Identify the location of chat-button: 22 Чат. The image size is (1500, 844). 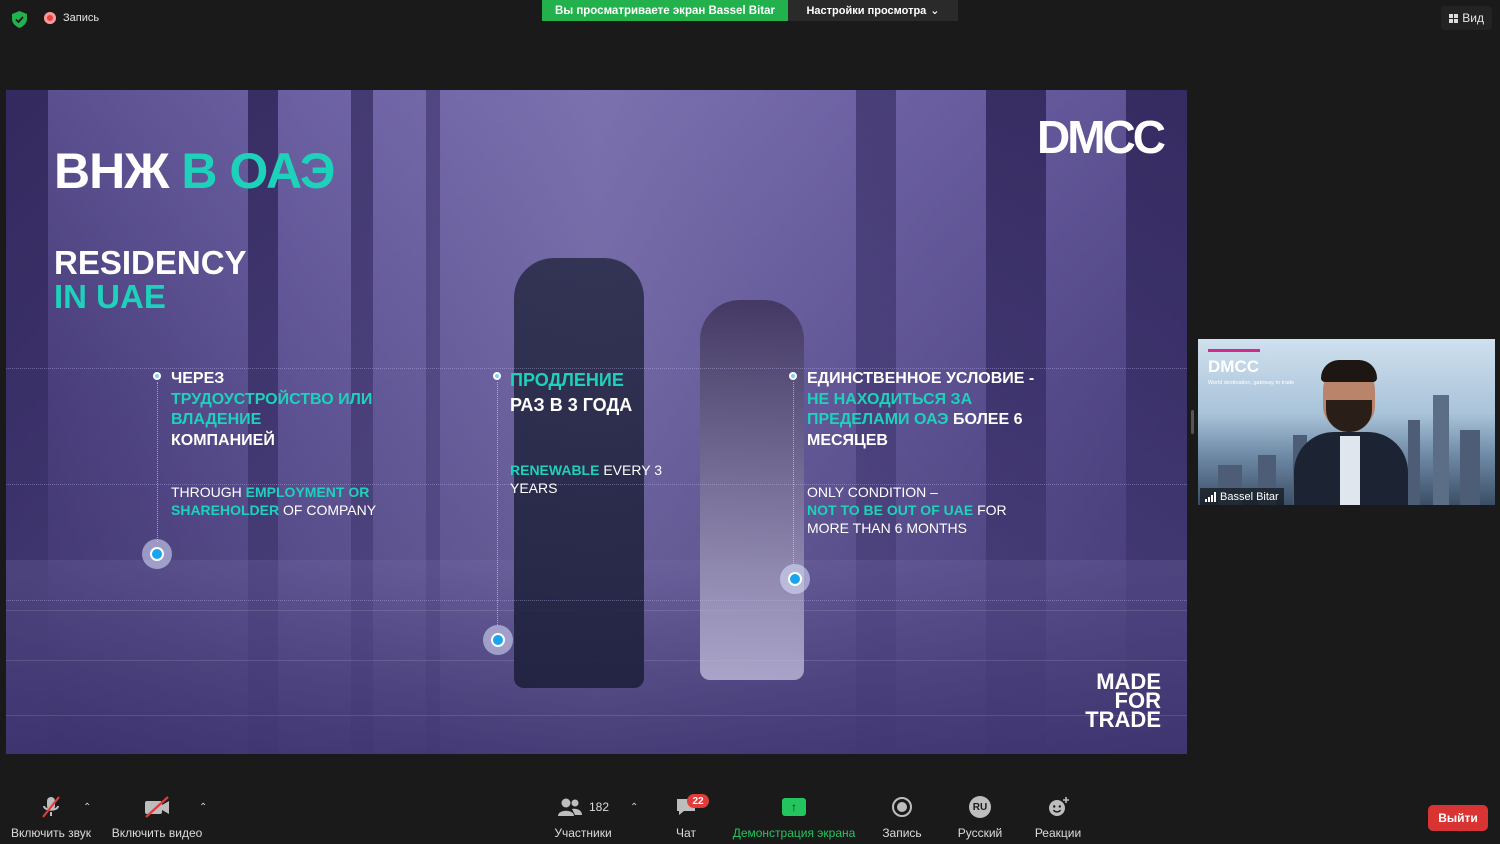
(690, 814).